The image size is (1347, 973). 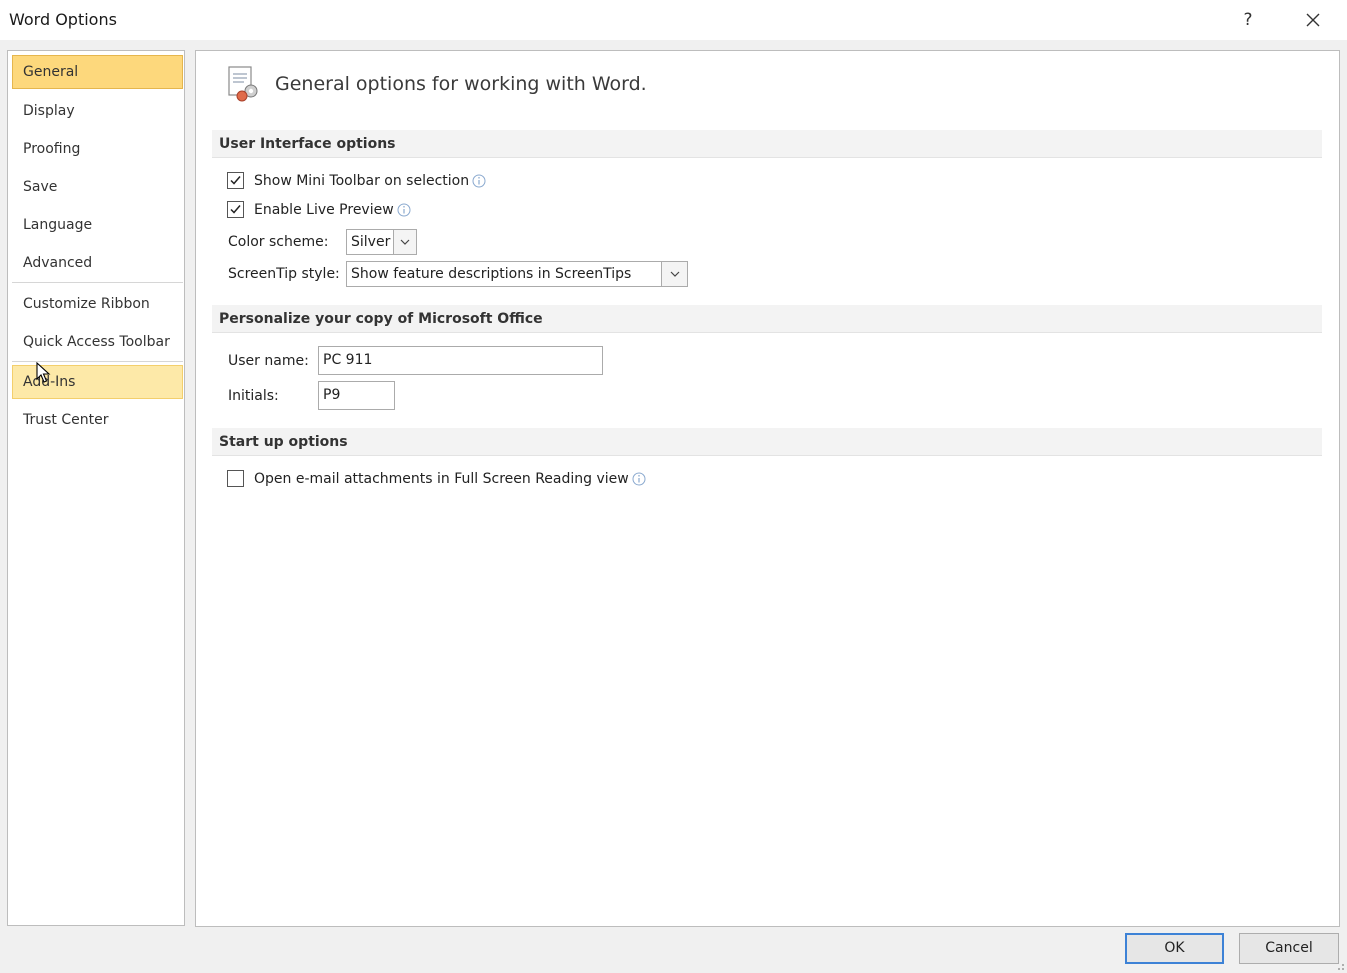 I want to click on ok-button: OK, so click(x=1174, y=948).